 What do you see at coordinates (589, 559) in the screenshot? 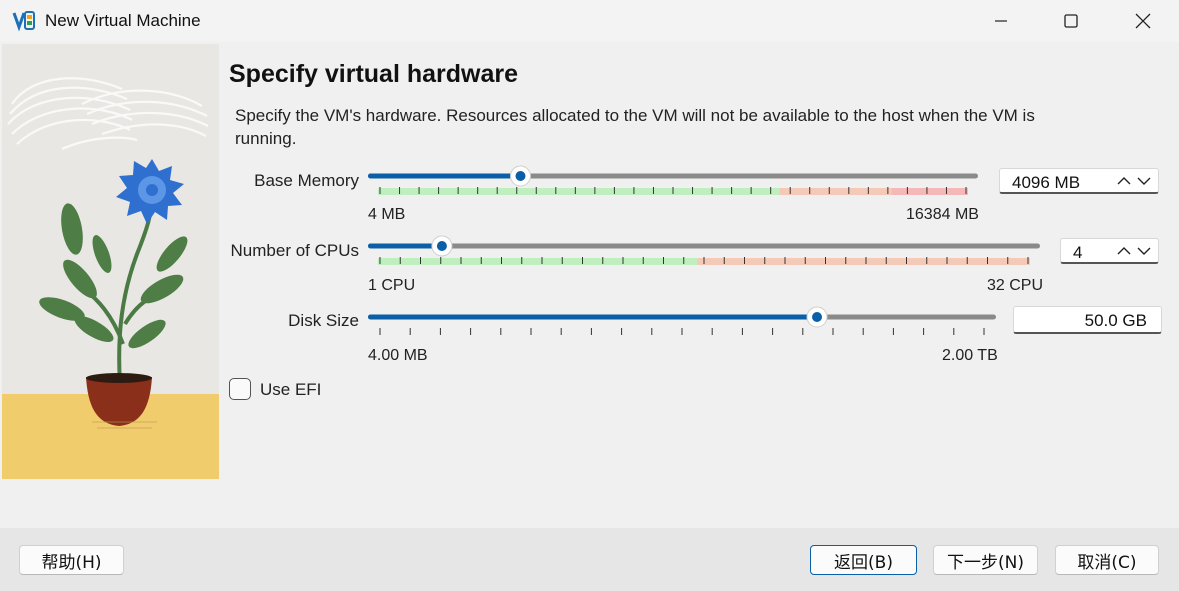
I see `button-bar: 帮助(H) 返回(B) 下一步(N) 取消(C)` at bounding box center [589, 559].